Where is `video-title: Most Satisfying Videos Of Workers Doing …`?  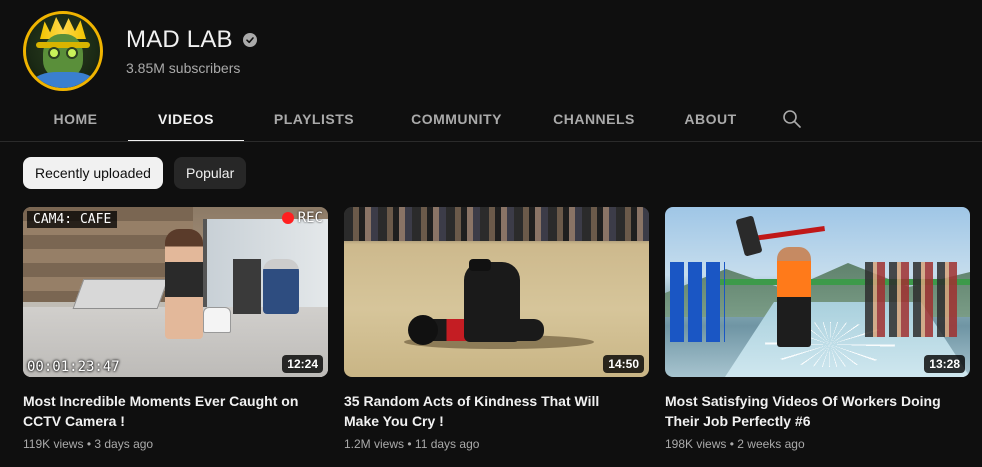 video-title: Most Satisfying Videos Of Workers Doing … is located at coordinates (810, 411).